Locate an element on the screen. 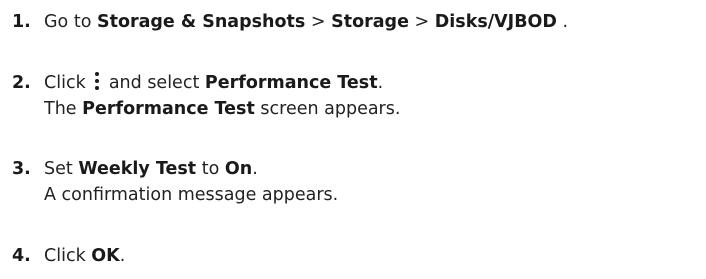  step-number: 4. is located at coordinates (21, 256).